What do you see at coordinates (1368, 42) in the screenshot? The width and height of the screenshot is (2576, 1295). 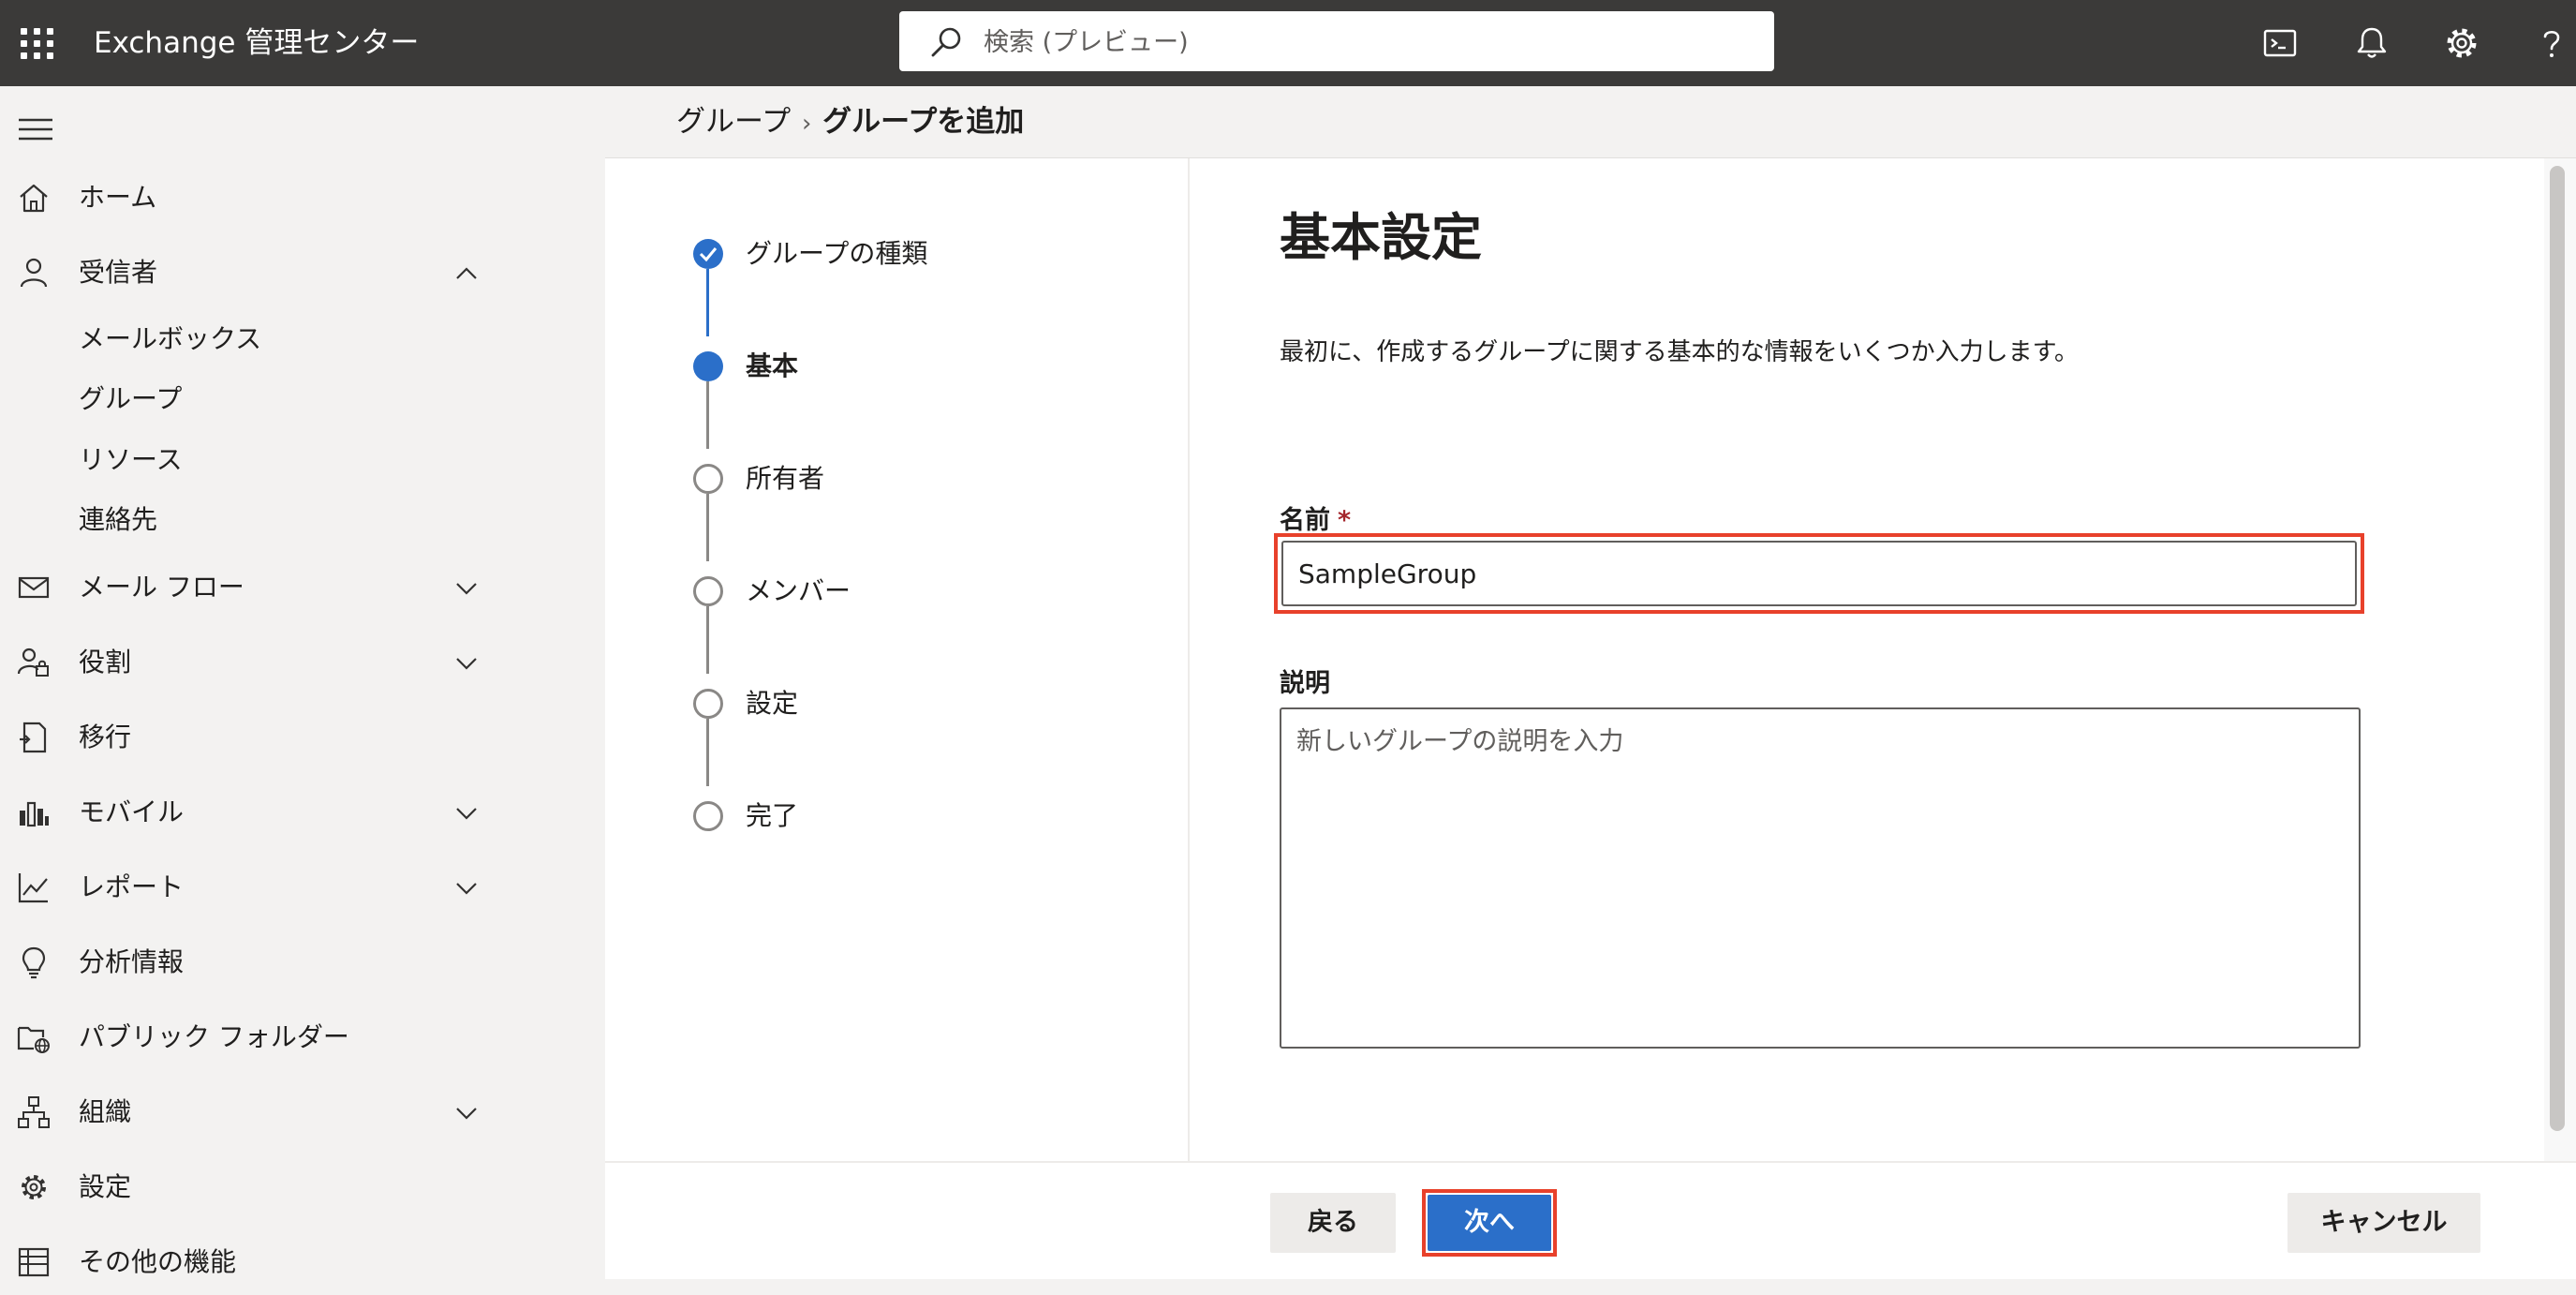 I see `search-input` at bounding box center [1368, 42].